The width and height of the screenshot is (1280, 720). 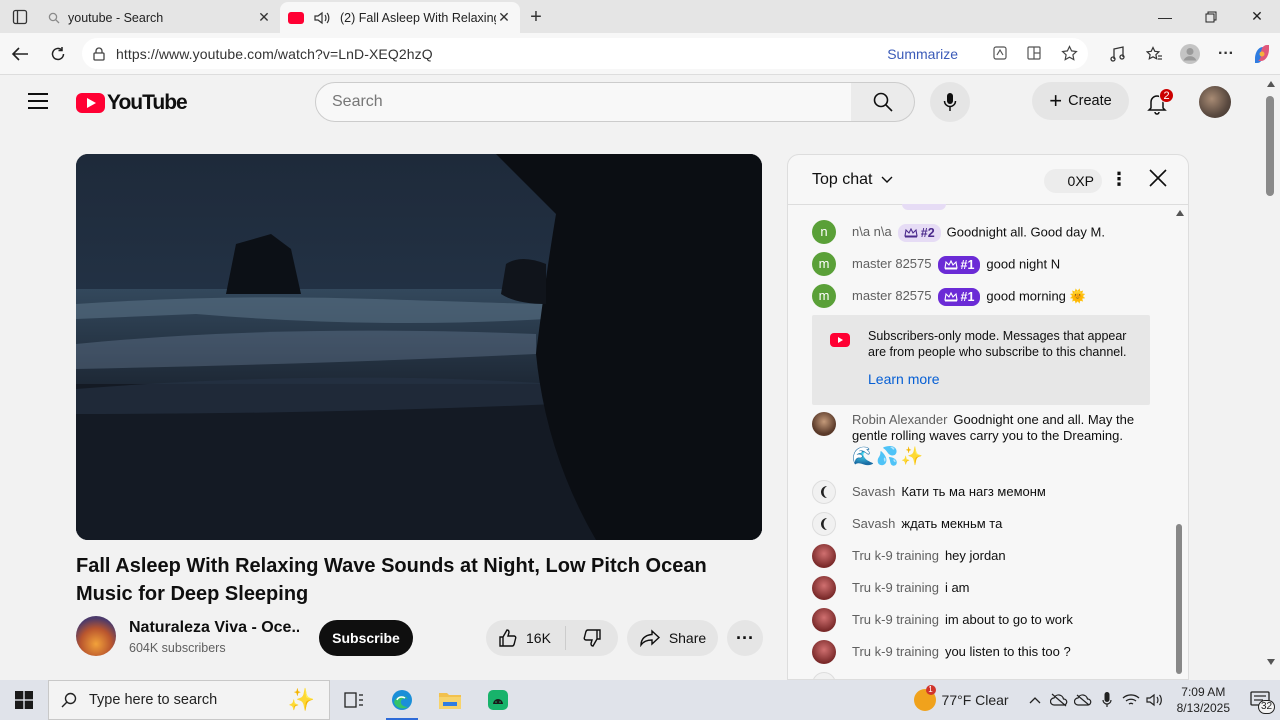 I want to click on chat-scrollbar, so click(x=1180, y=445).